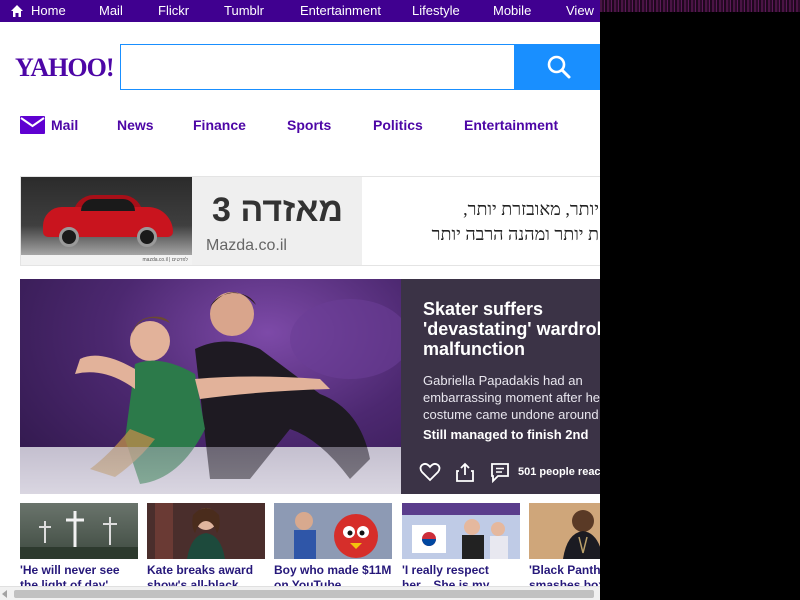 This screenshot has height=600, width=800. Describe the element at coordinates (210, 470) in the screenshot. I see `hero-ice-surface` at that location.